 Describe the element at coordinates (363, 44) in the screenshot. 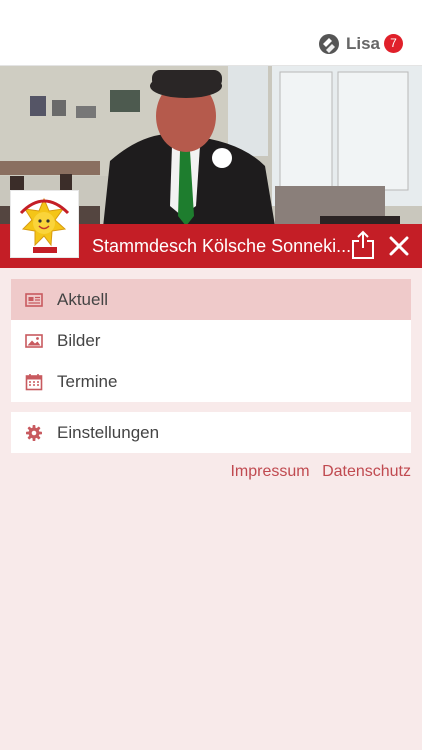

I see `user-name: Lisa` at that location.